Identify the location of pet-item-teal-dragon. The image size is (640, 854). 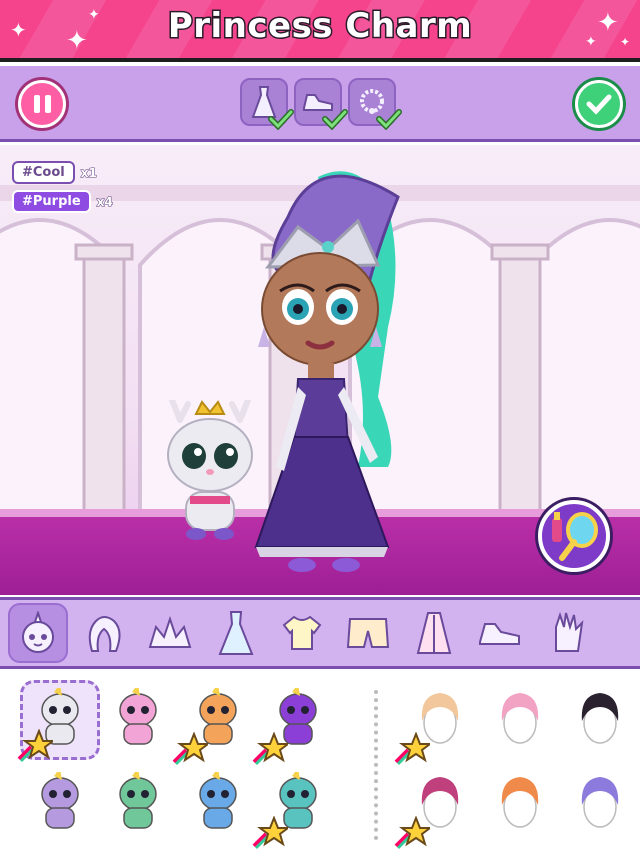
(295, 807).